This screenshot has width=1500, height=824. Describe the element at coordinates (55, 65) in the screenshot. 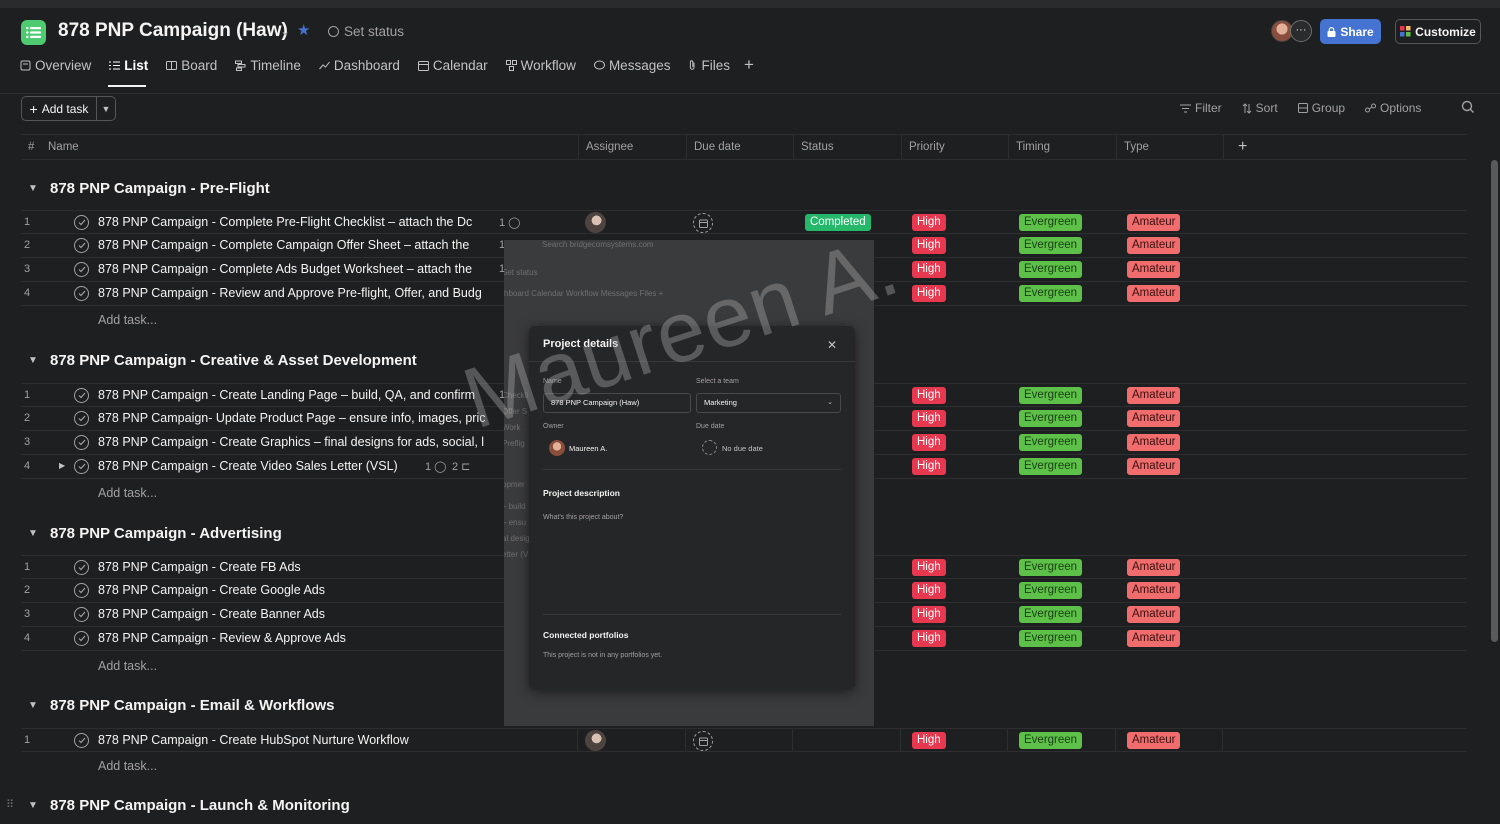

I see `tab-overview: Overview` at that location.